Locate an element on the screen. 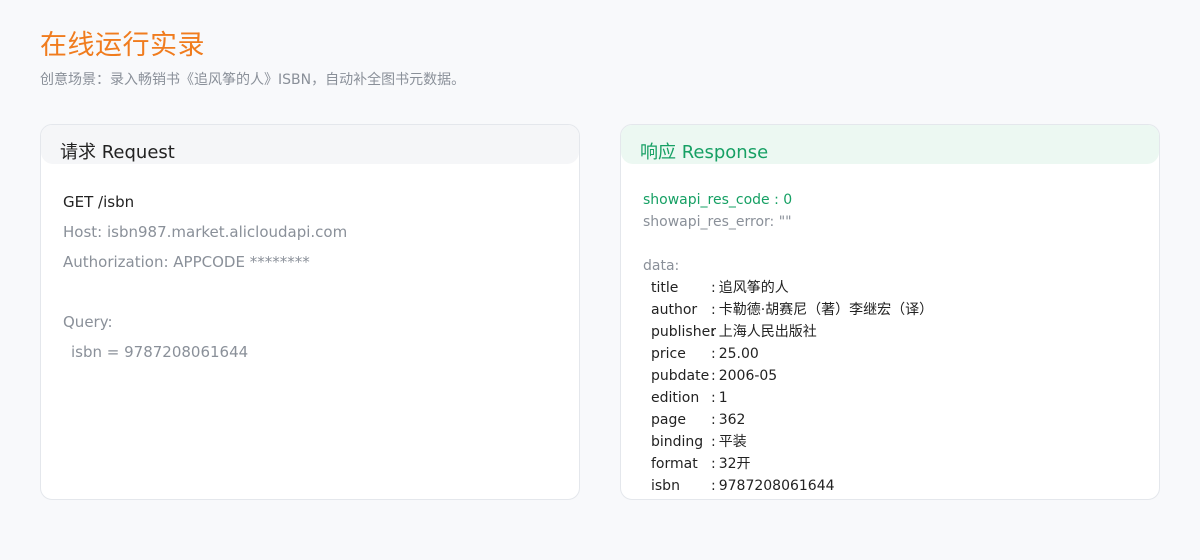 This screenshot has height=560, width=1200. request-method-line: GET /isbn is located at coordinates (99, 202).